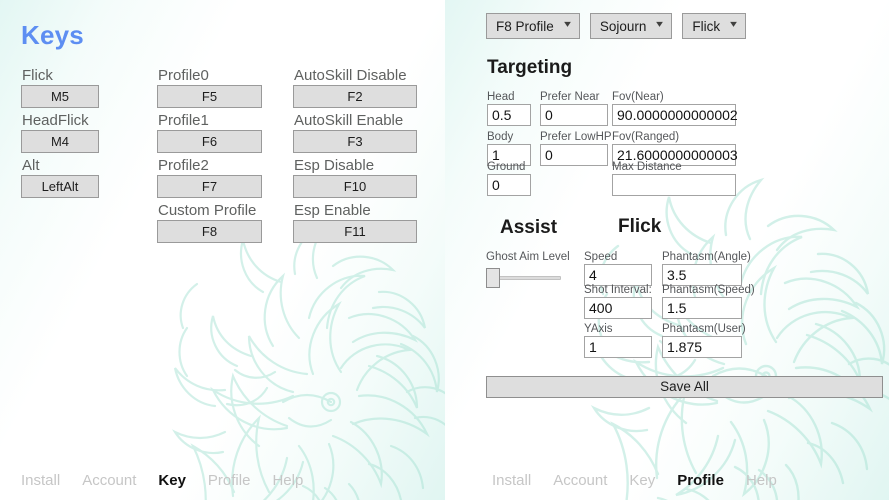 This screenshot has height=500, width=889. I want to click on prefer-lowhp-input: 0, so click(574, 155).